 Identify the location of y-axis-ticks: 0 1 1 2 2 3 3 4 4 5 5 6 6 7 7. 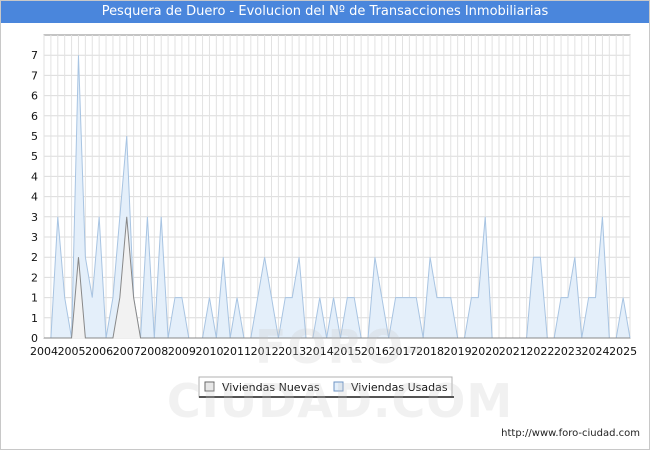
(34, 197).